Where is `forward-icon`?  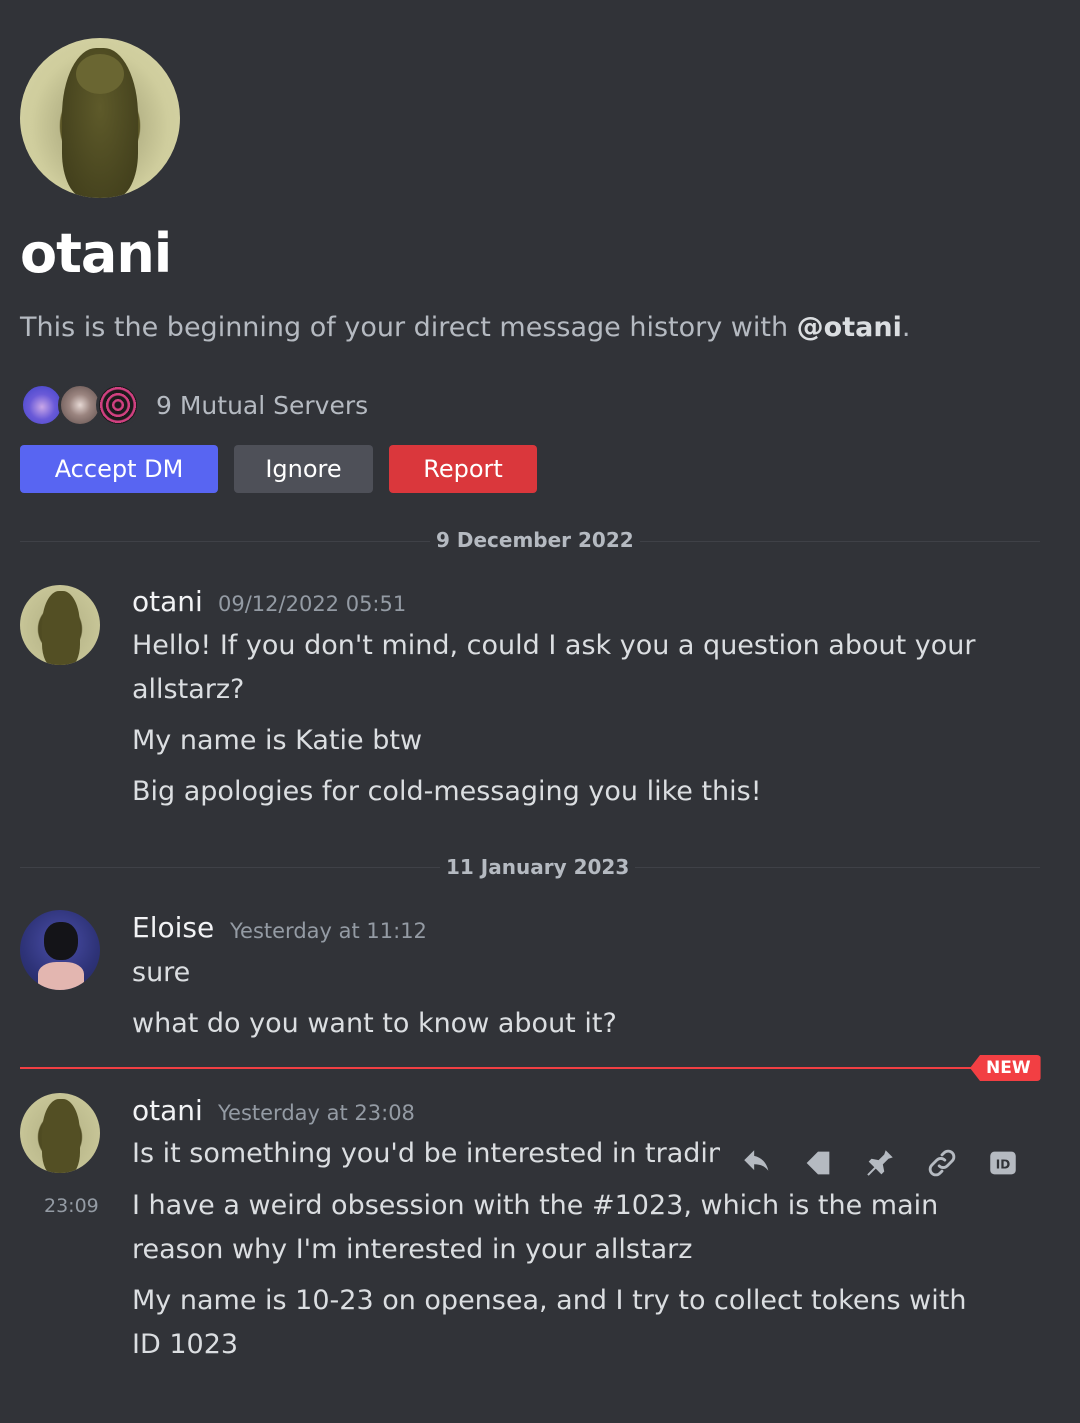 forward-icon is located at coordinates (818, 1163).